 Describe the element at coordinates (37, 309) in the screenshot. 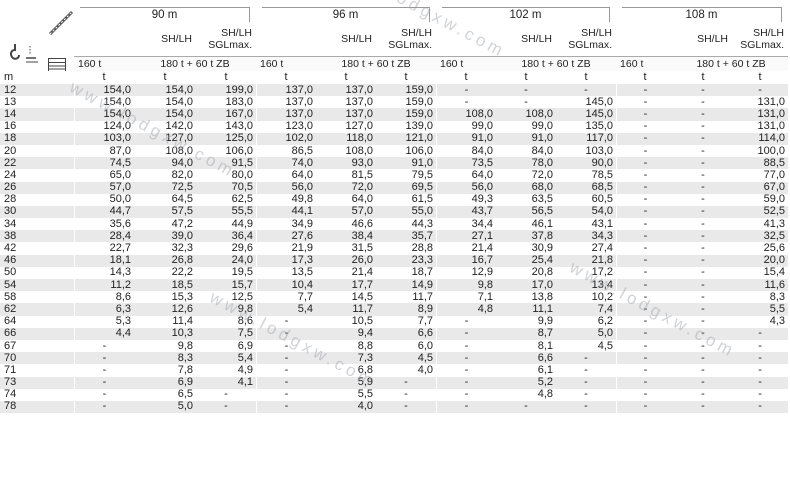

I see `radius-cell: 62` at that location.